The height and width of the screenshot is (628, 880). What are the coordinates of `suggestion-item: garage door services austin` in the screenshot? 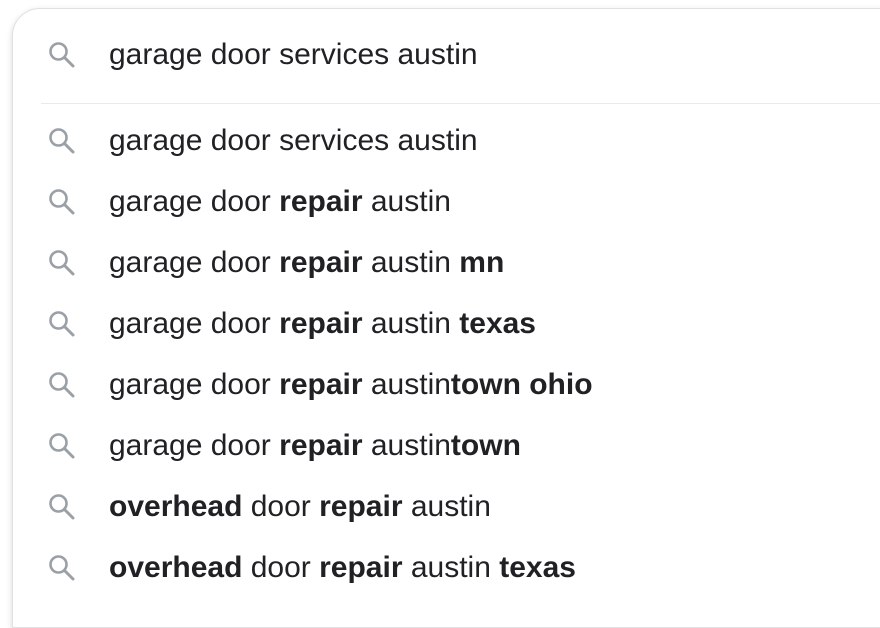 It's located at (446, 141).